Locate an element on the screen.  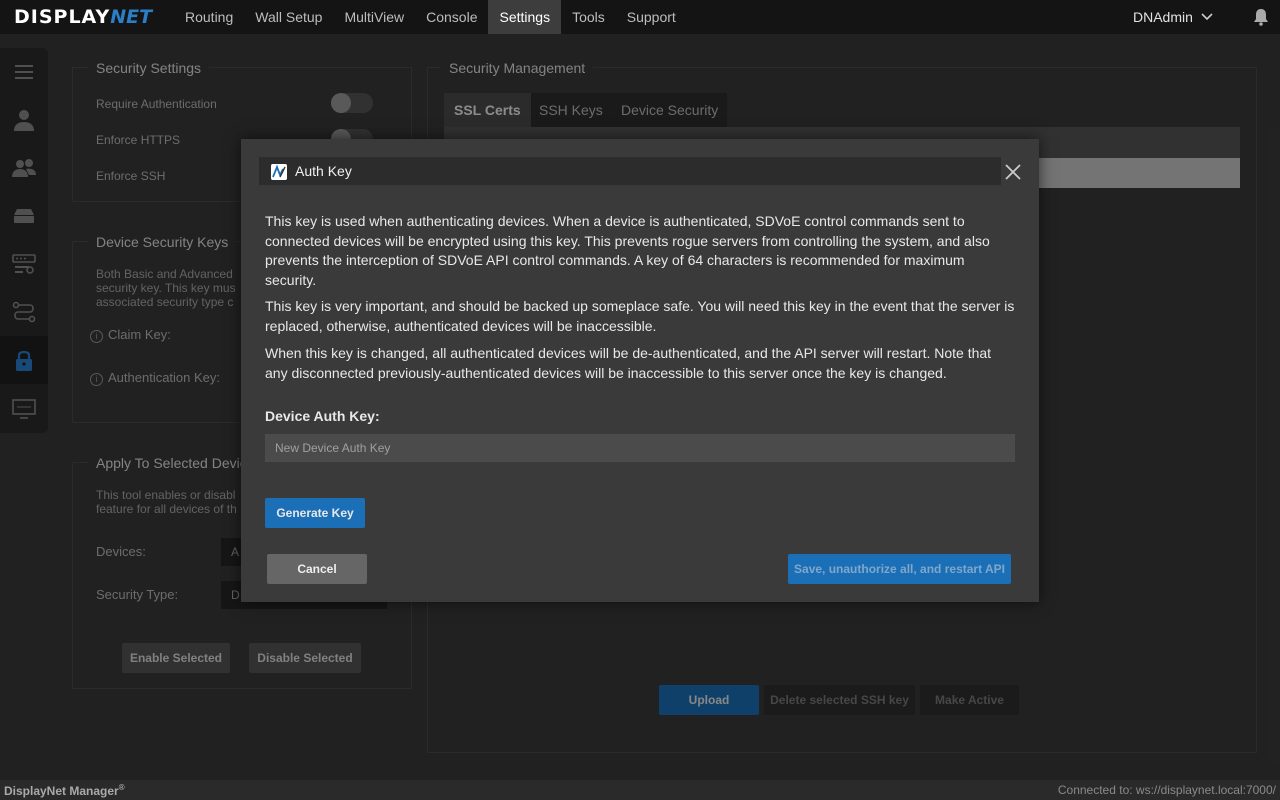
dialog-header: Auth Key is located at coordinates (630, 171).